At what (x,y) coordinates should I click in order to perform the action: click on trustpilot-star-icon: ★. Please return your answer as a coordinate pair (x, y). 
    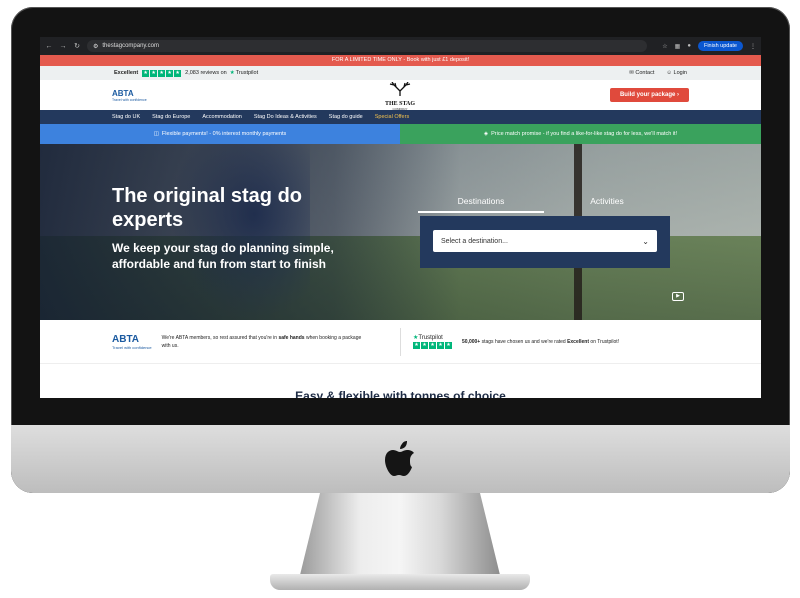
    Looking at the image, I should click on (232, 73).